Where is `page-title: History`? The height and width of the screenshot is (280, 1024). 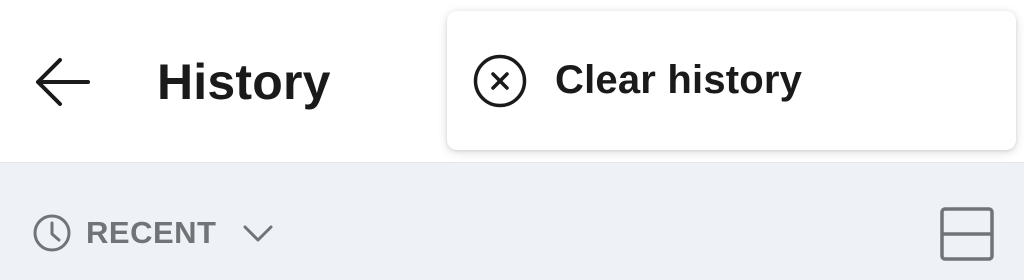
page-title: History is located at coordinates (244, 82).